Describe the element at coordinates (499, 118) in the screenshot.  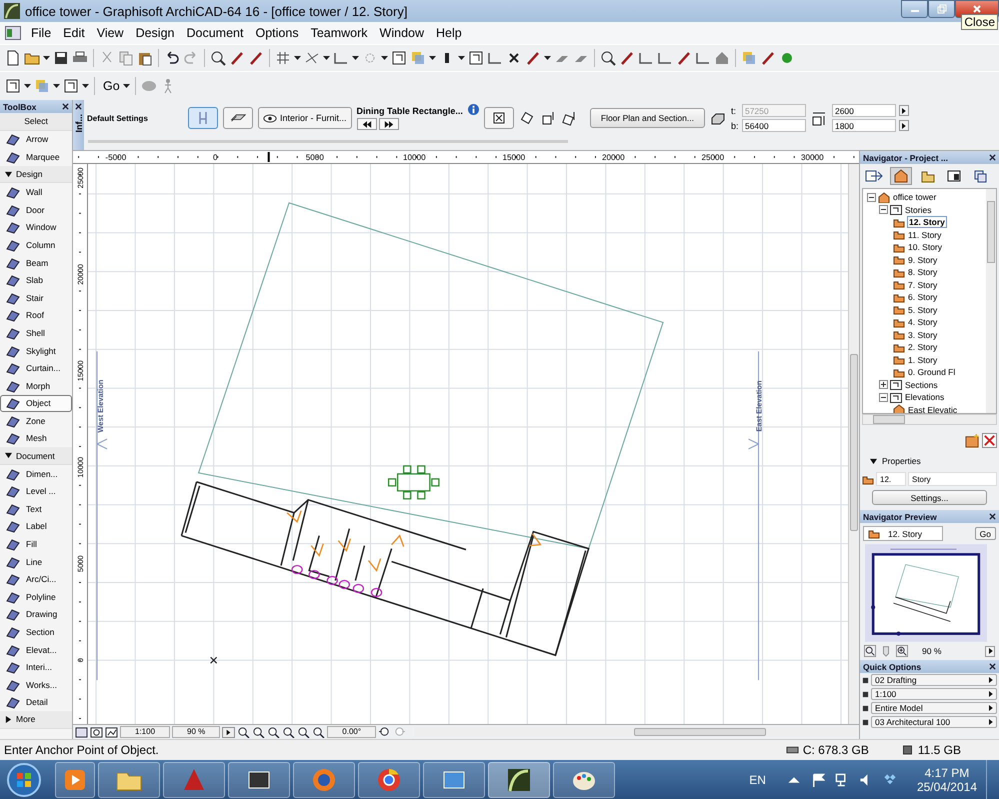
I see `anchor-button` at that location.